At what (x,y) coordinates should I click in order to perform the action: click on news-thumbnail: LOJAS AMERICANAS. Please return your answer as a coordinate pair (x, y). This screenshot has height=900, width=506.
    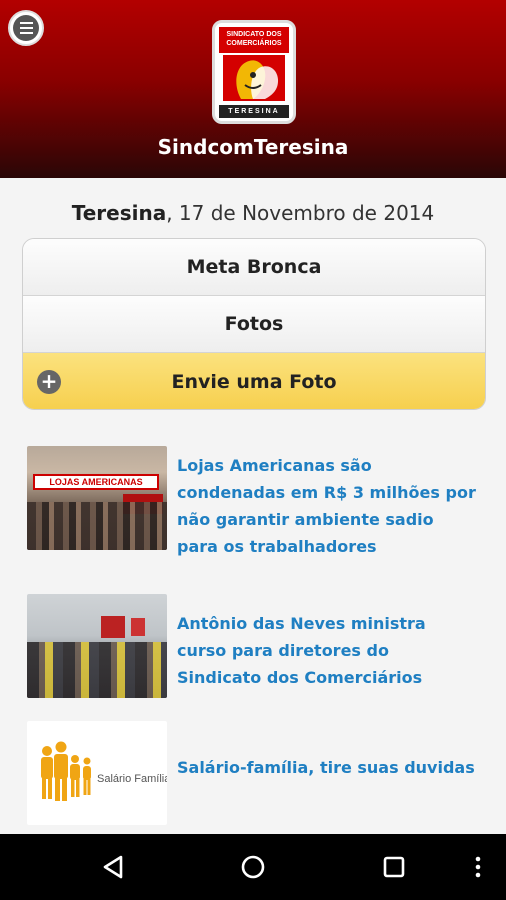
    Looking at the image, I should click on (97, 498).